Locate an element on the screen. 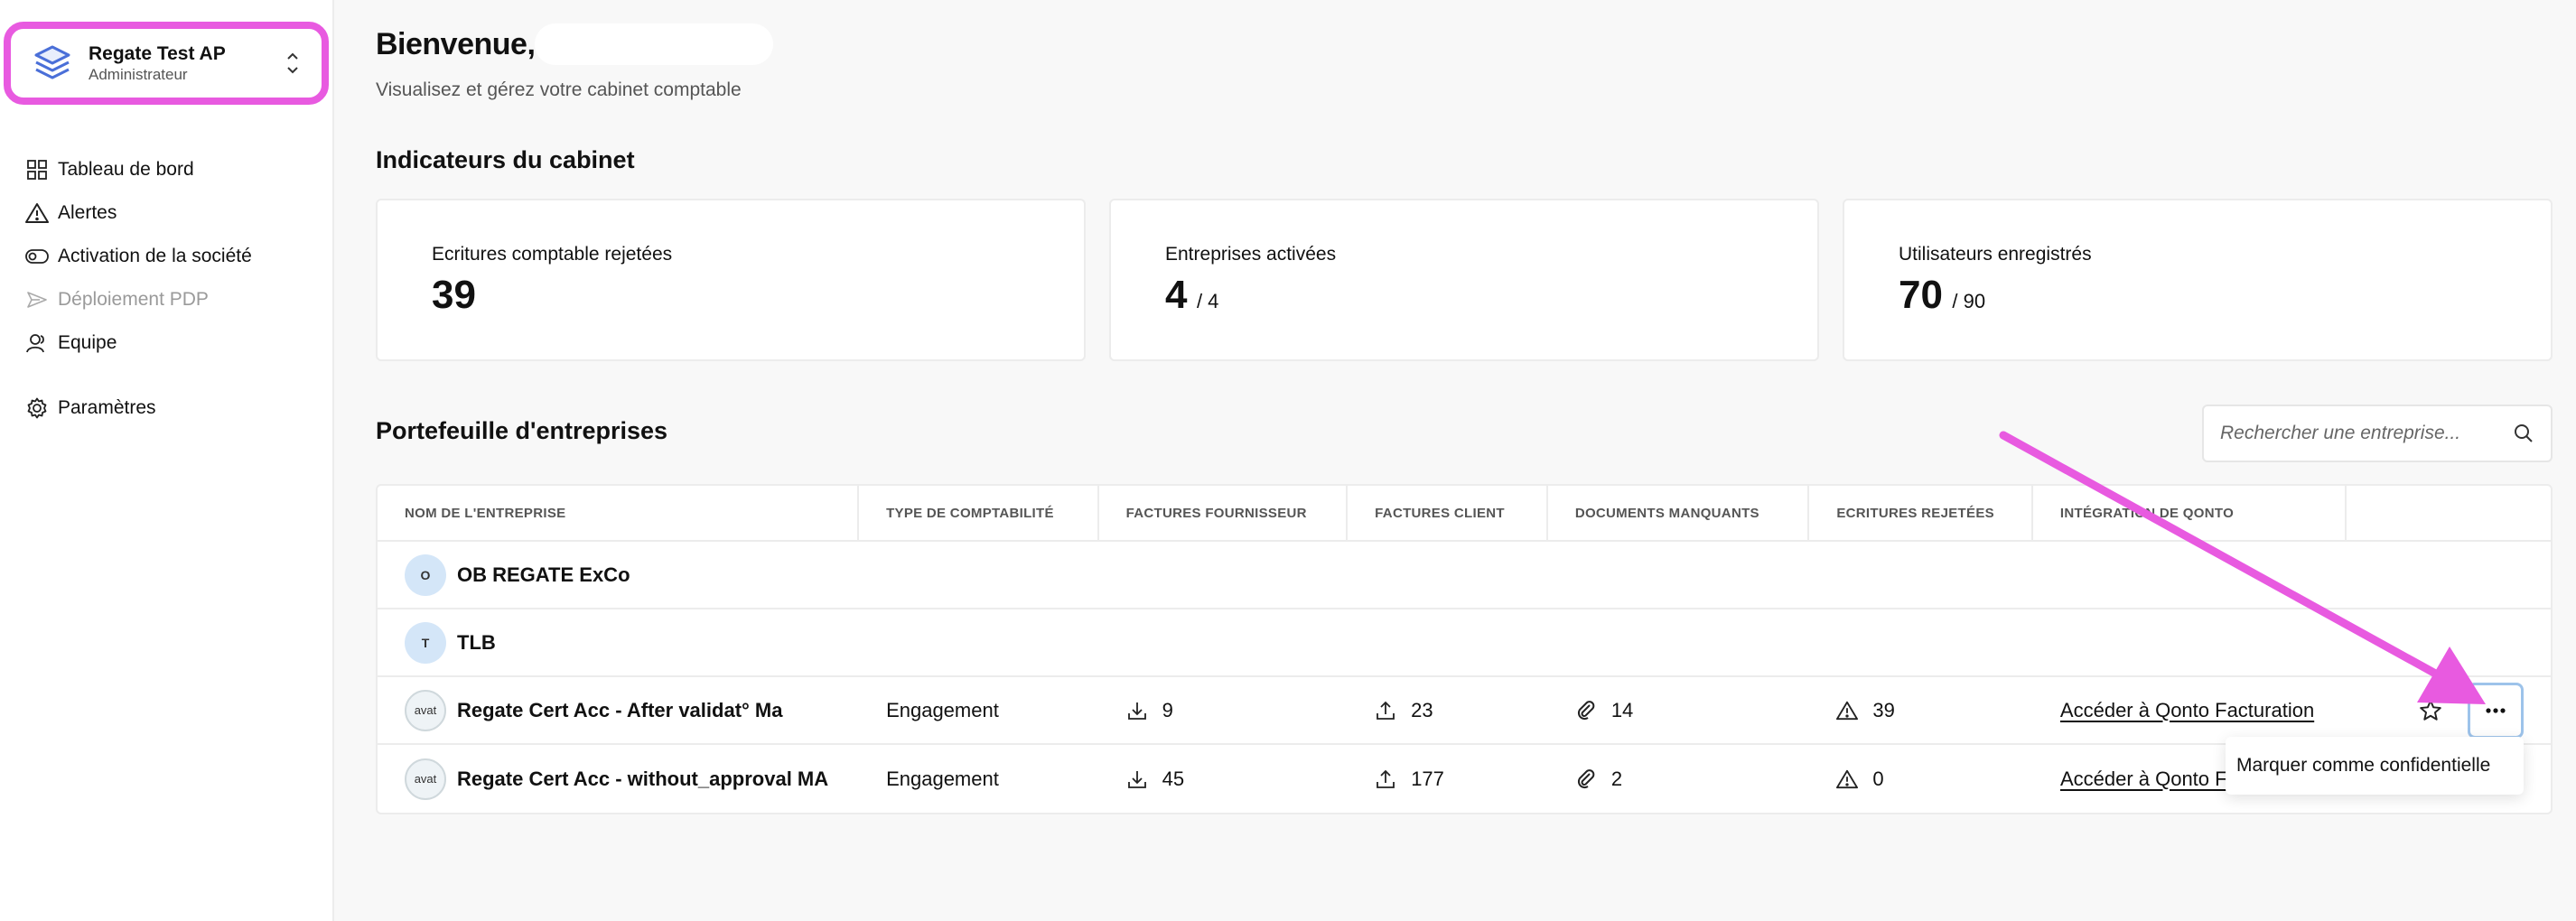 The width and height of the screenshot is (2576, 921). card-value: 70 is located at coordinates (1921, 295).